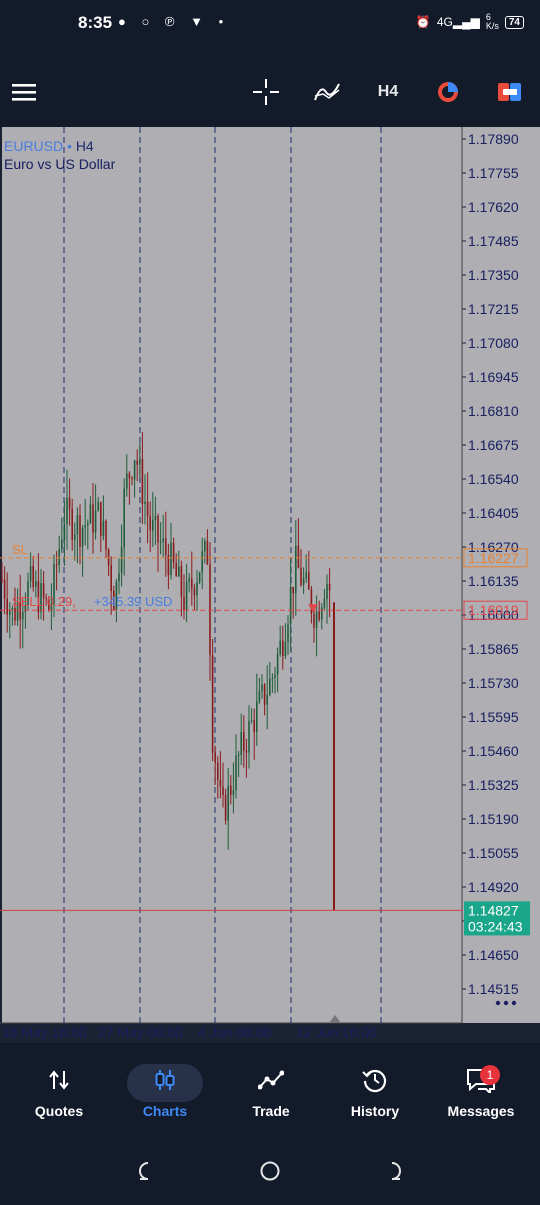 The height and width of the screenshot is (1205, 540). I want to click on menu-icon, so click(24, 92).